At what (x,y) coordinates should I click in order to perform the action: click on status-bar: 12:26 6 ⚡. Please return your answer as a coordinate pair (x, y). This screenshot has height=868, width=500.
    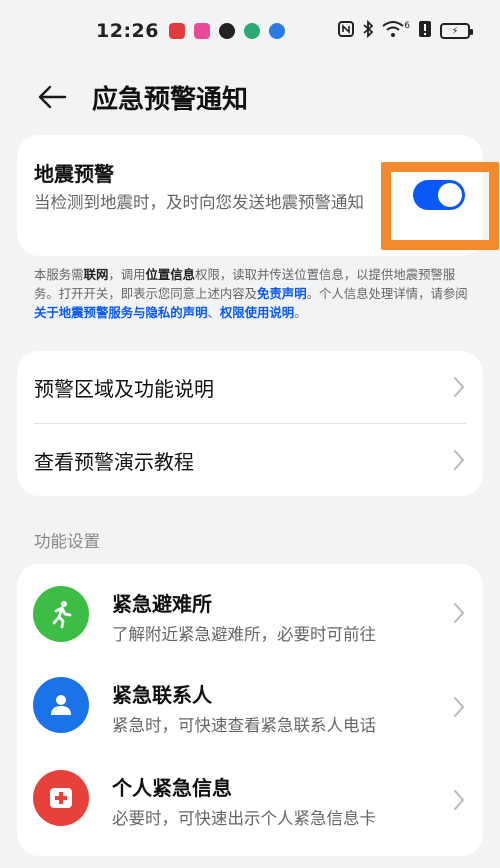
    Looking at the image, I should click on (250, 31).